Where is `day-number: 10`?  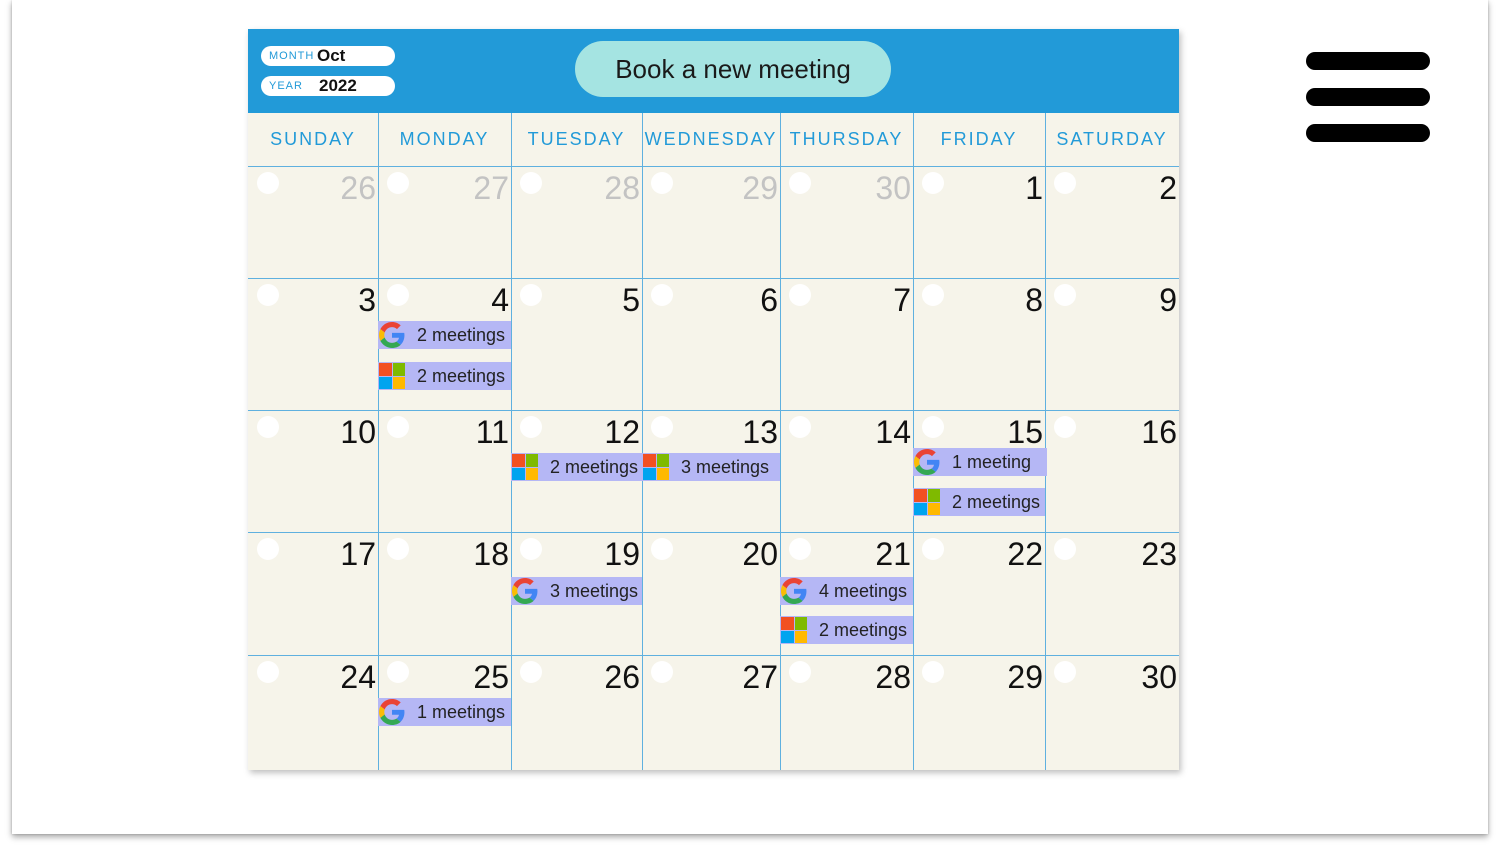
day-number: 10 is located at coordinates (358, 432).